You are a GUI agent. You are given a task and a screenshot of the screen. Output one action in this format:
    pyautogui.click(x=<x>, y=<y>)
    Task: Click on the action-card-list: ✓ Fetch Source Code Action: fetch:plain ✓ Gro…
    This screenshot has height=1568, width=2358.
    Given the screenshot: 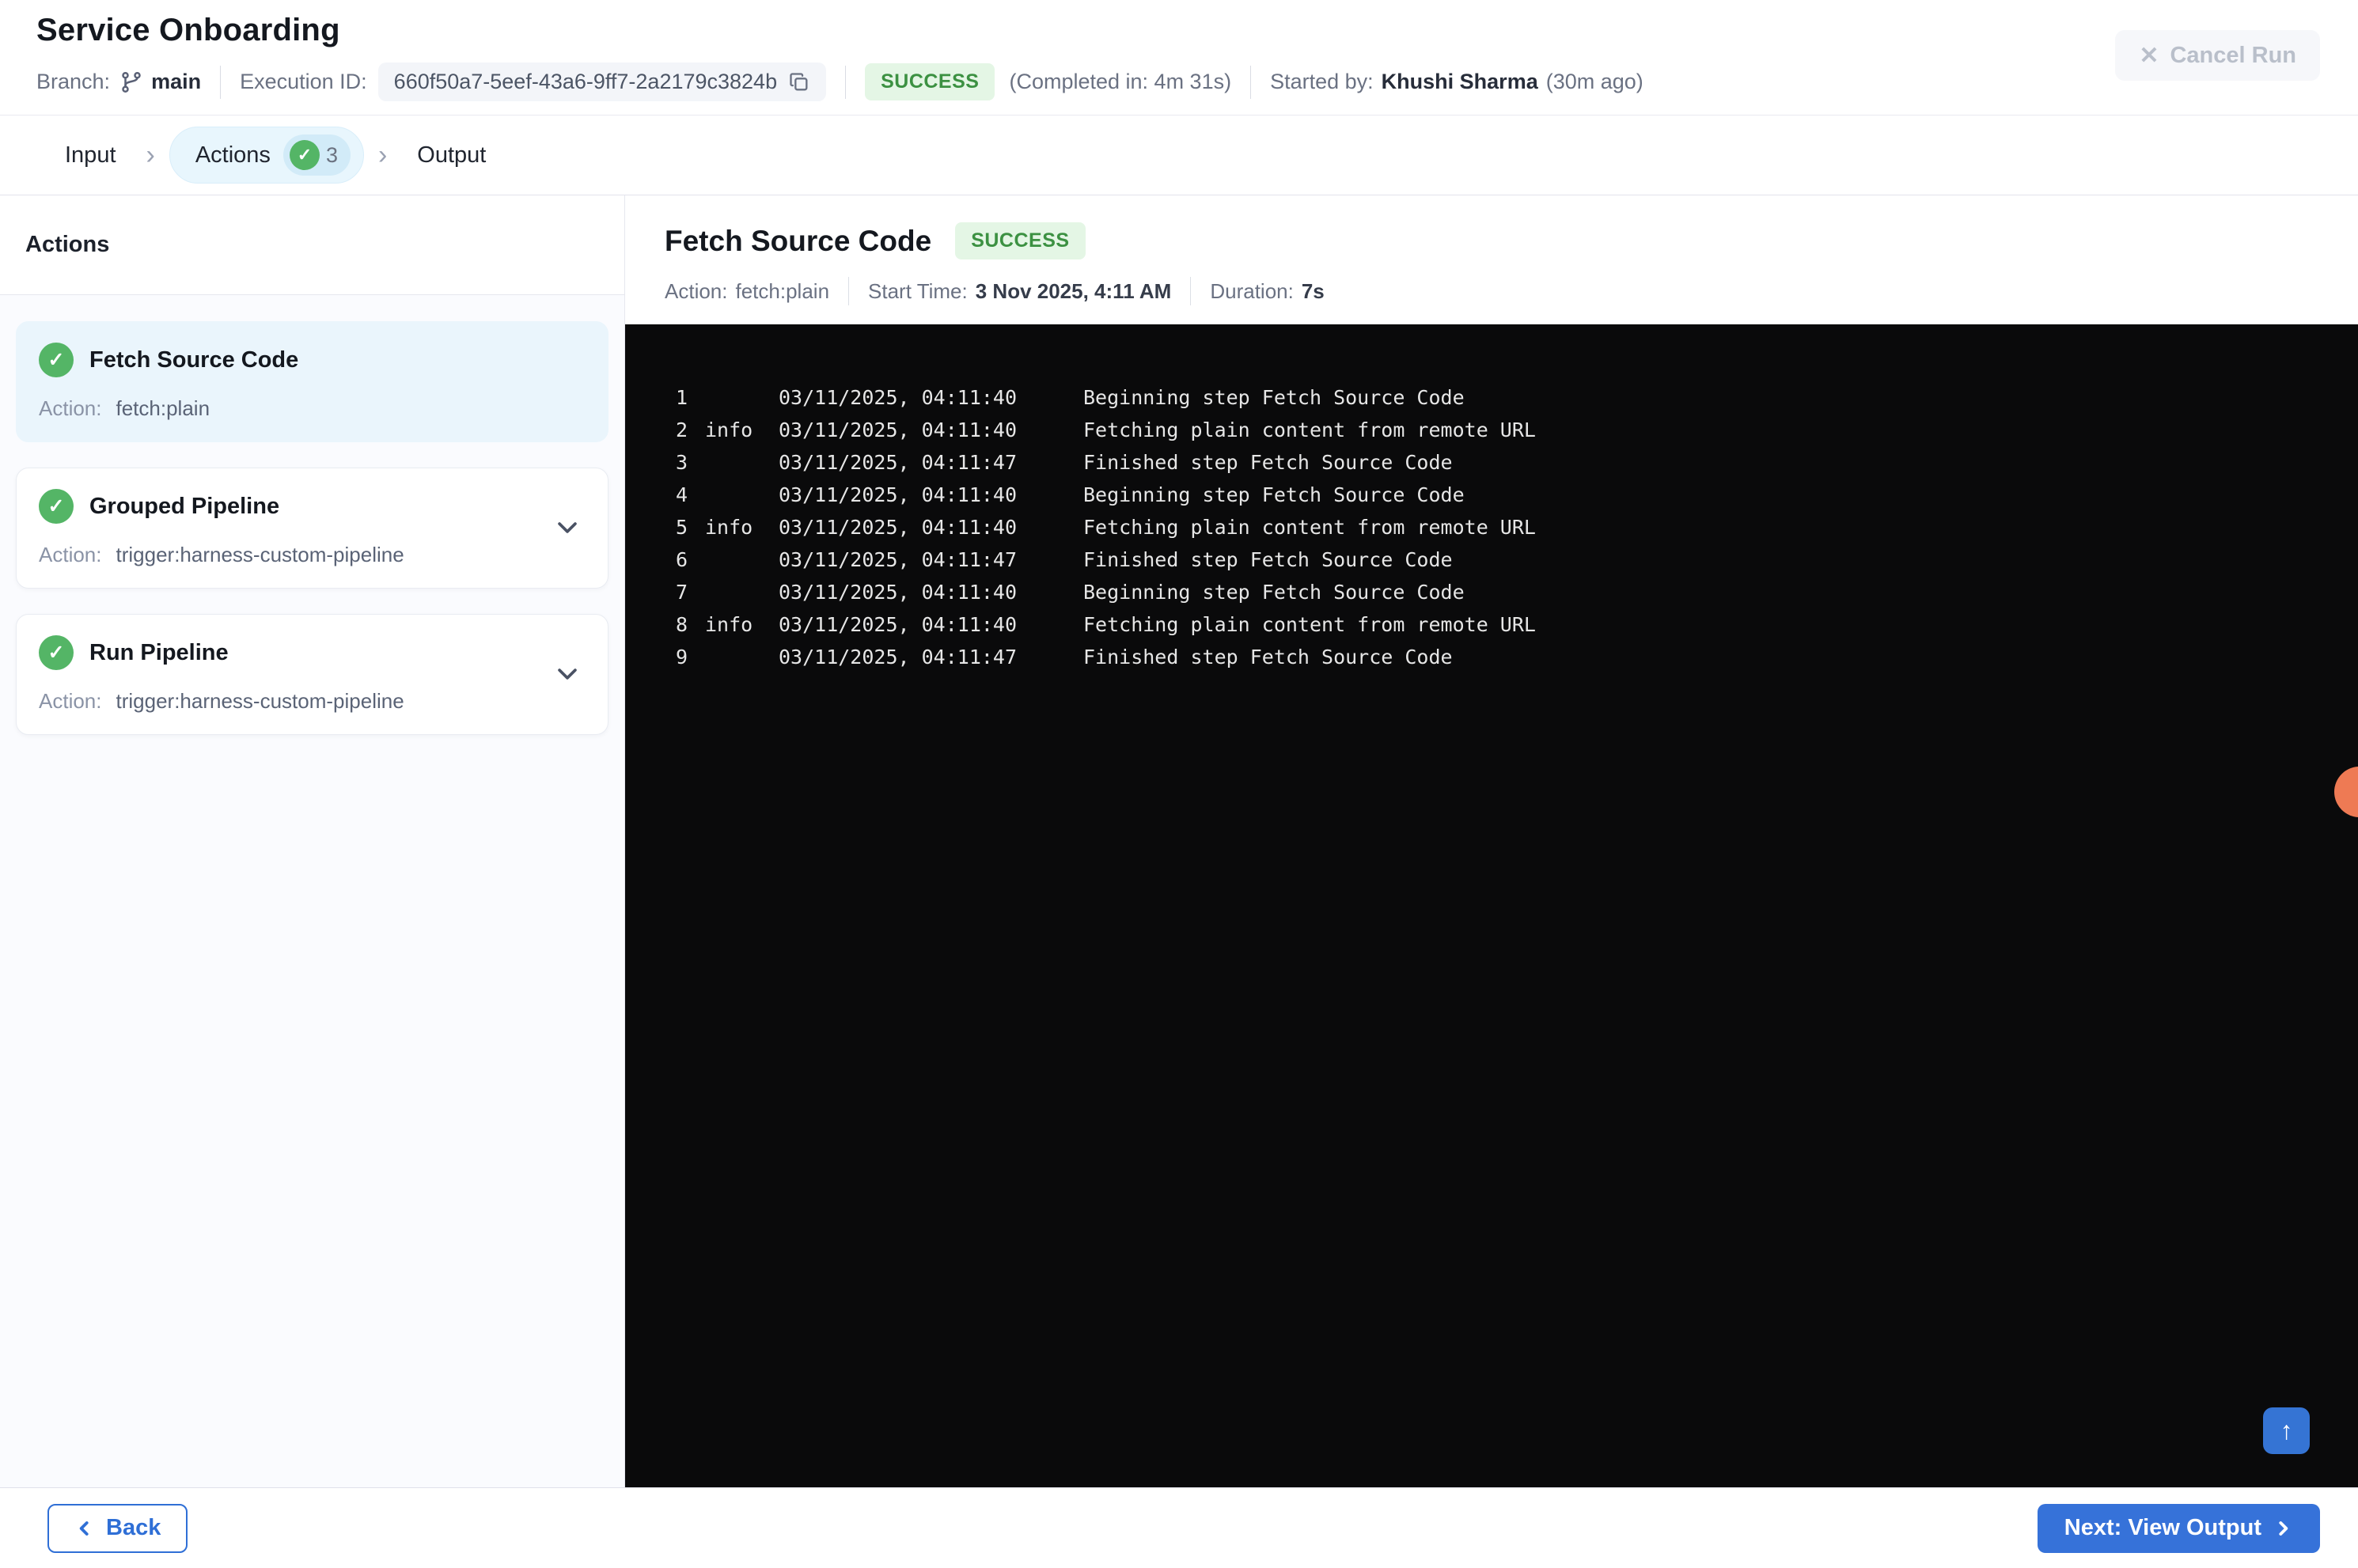 What is the action you would take?
    pyautogui.click(x=312, y=528)
    